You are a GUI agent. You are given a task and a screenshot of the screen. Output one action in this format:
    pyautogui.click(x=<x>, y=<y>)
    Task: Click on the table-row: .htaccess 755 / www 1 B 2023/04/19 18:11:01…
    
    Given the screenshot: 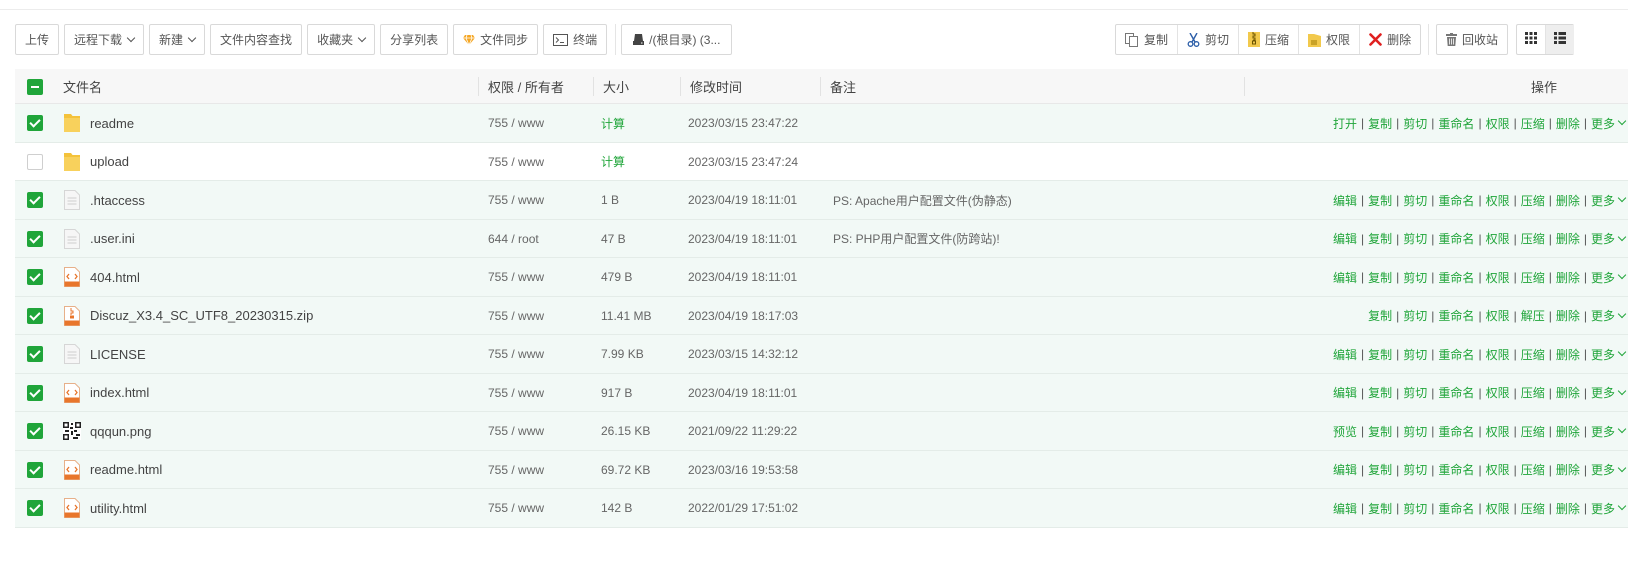 What is the action you would take?
    pyautogui.click(x=821, y=200)
    